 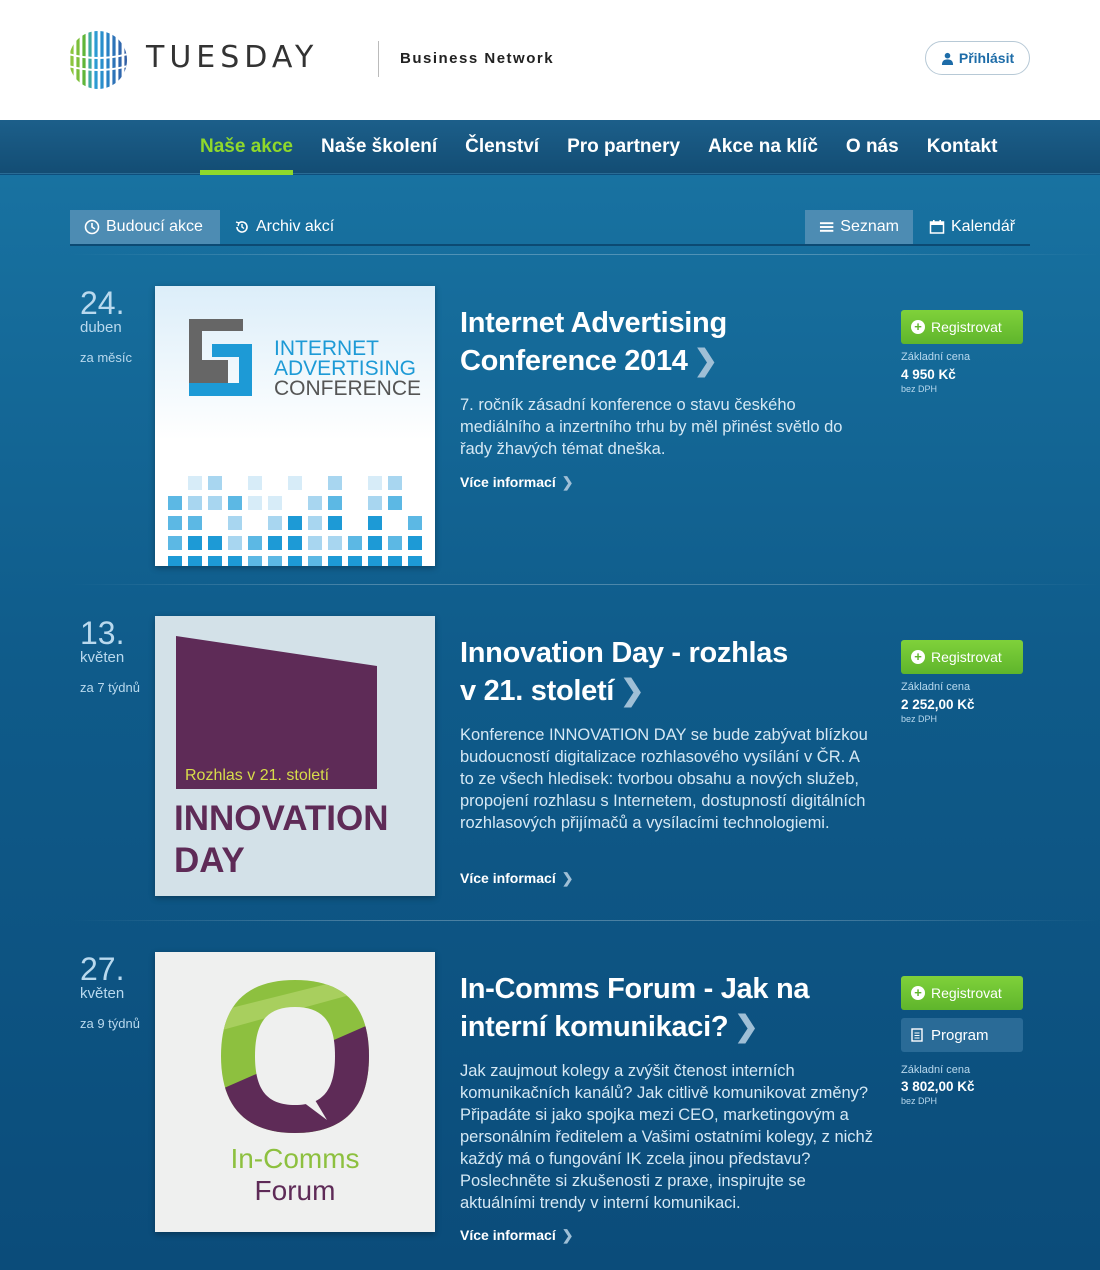 I want to click on event-image-in-comms-forum: In-Comms Forum, so click(x=295, y=1092).